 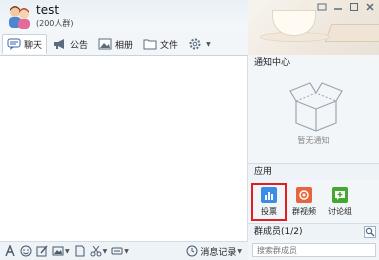 What do you see at coordinates (26, 251) in the screenshot?
I see `emoji-icon` at bounding box center [26, 251].